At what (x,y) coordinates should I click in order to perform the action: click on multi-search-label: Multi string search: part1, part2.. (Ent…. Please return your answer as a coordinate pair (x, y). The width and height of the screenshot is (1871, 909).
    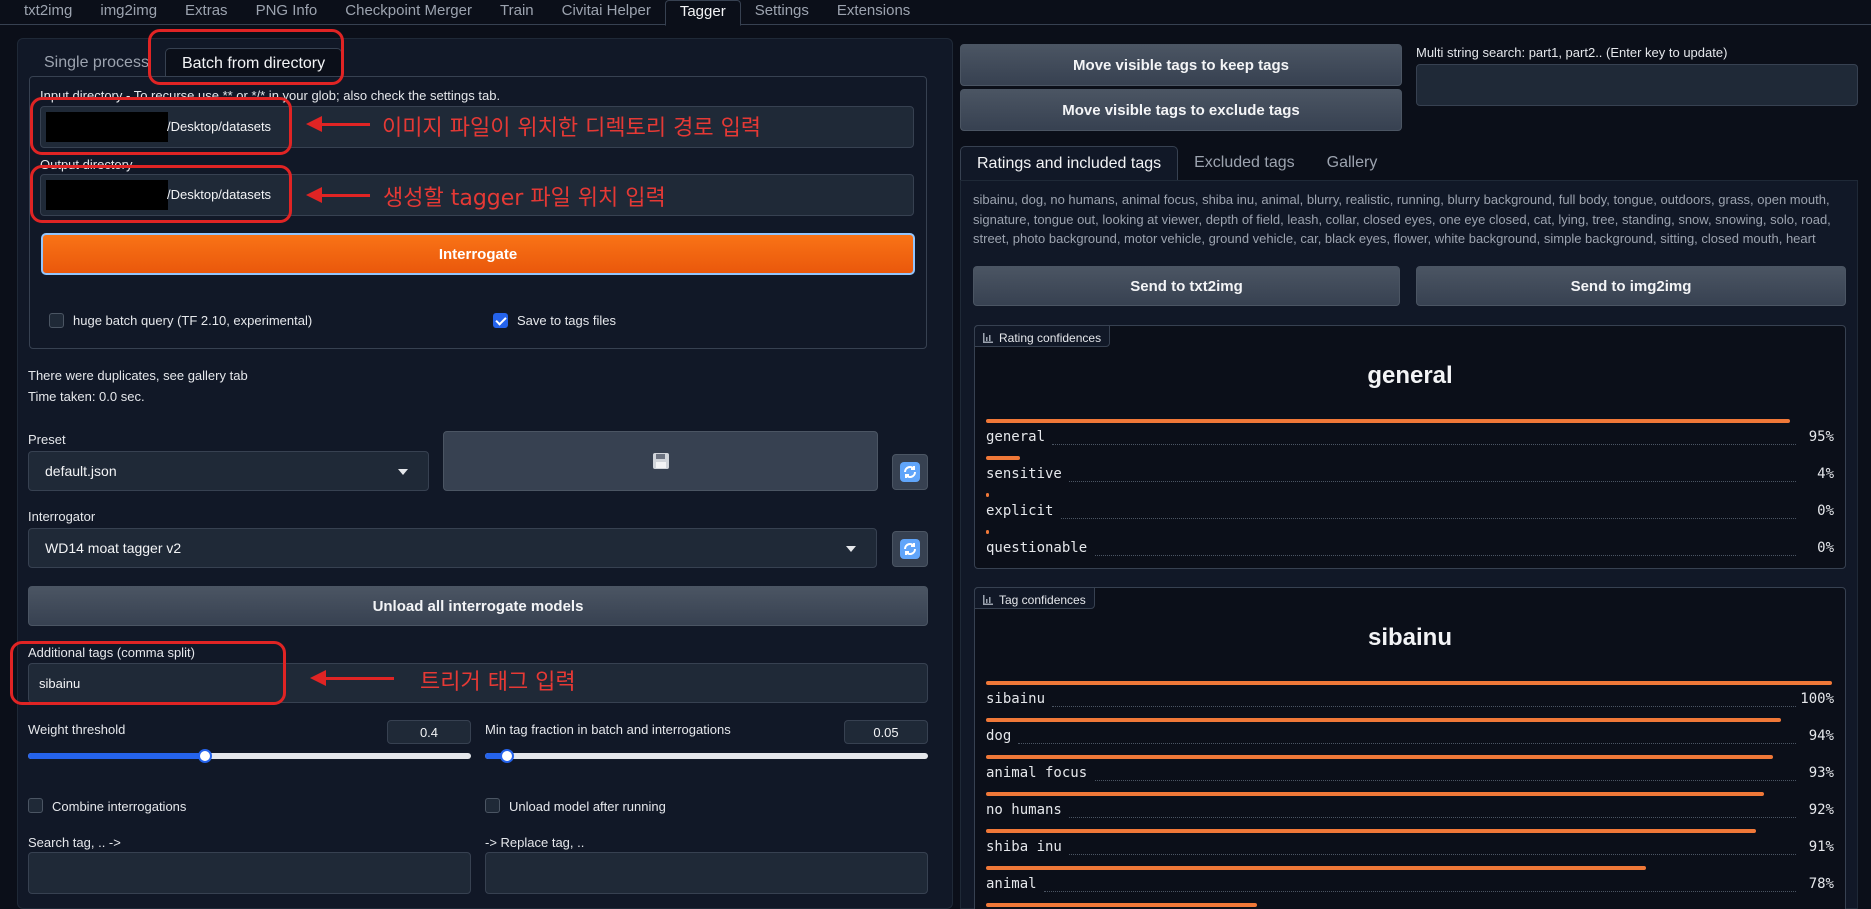
    Looking at the image, I should click on (1572, 52).